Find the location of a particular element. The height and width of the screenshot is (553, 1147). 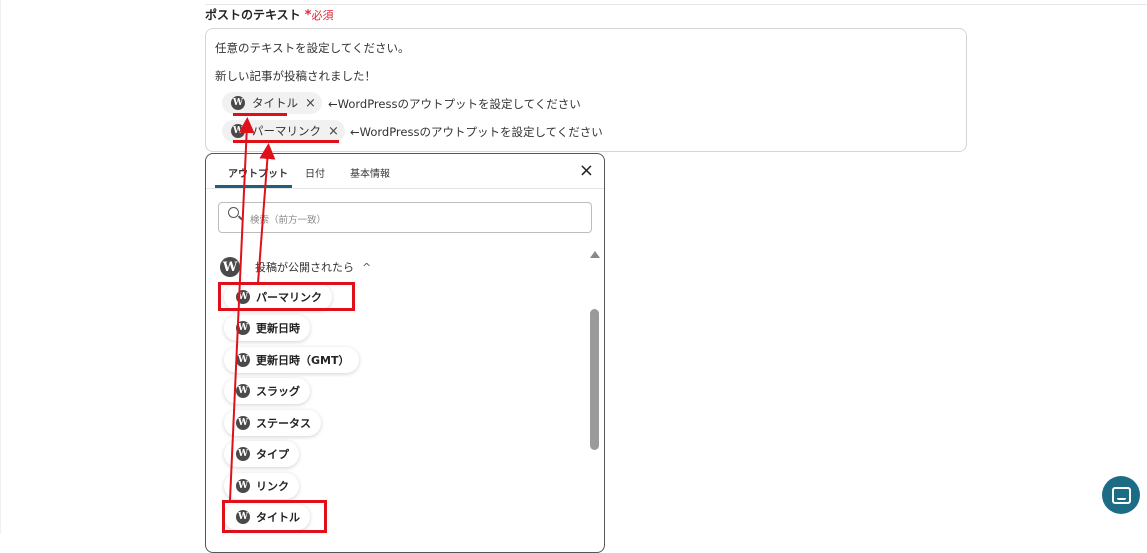

annotation-arrows is located at coordinates (252, 309).